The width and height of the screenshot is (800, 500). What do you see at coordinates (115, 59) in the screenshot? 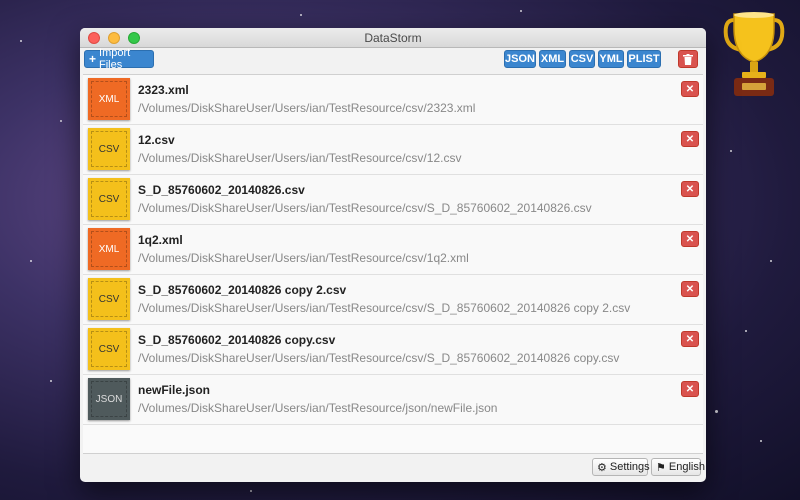
I see `import-files-label: Import Files` at bounding box center [115, 59].